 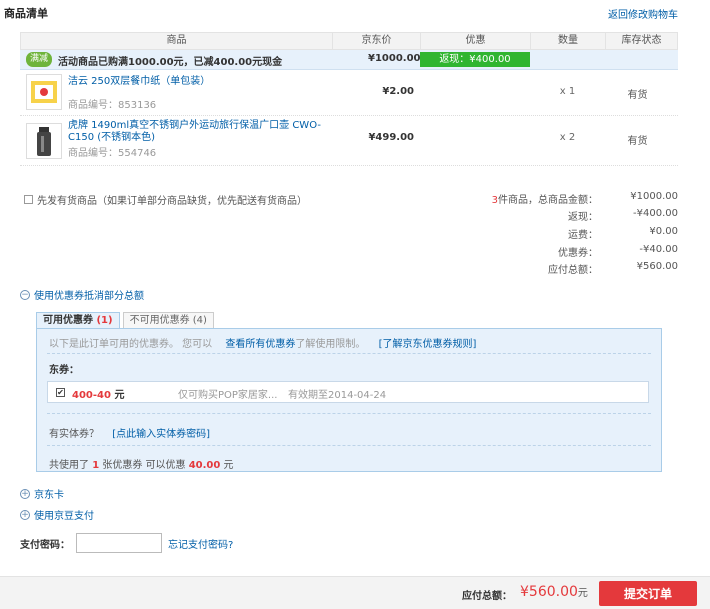 I want to click on product-code: 商品编号：853136, so click(x=112, y=105).